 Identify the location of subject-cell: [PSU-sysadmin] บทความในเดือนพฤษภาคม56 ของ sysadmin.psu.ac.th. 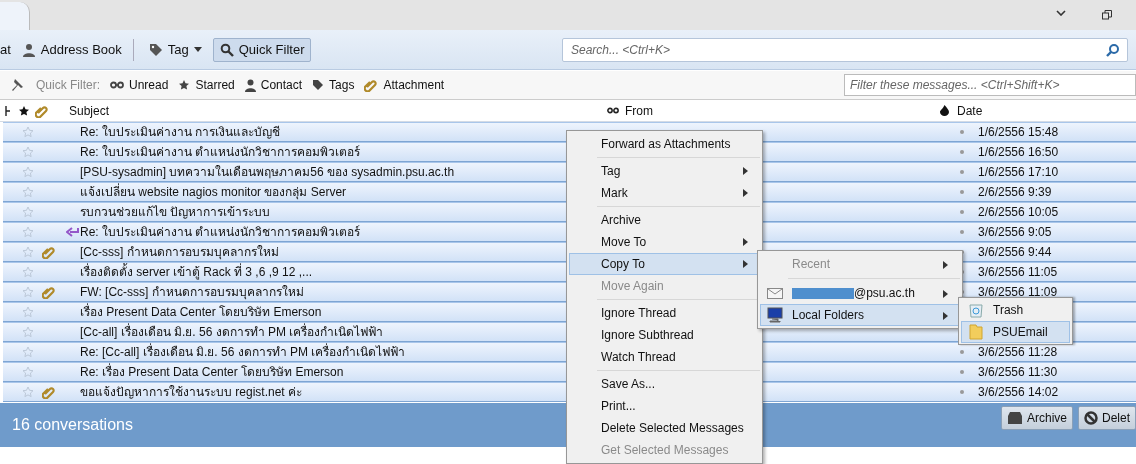
(267, 172).